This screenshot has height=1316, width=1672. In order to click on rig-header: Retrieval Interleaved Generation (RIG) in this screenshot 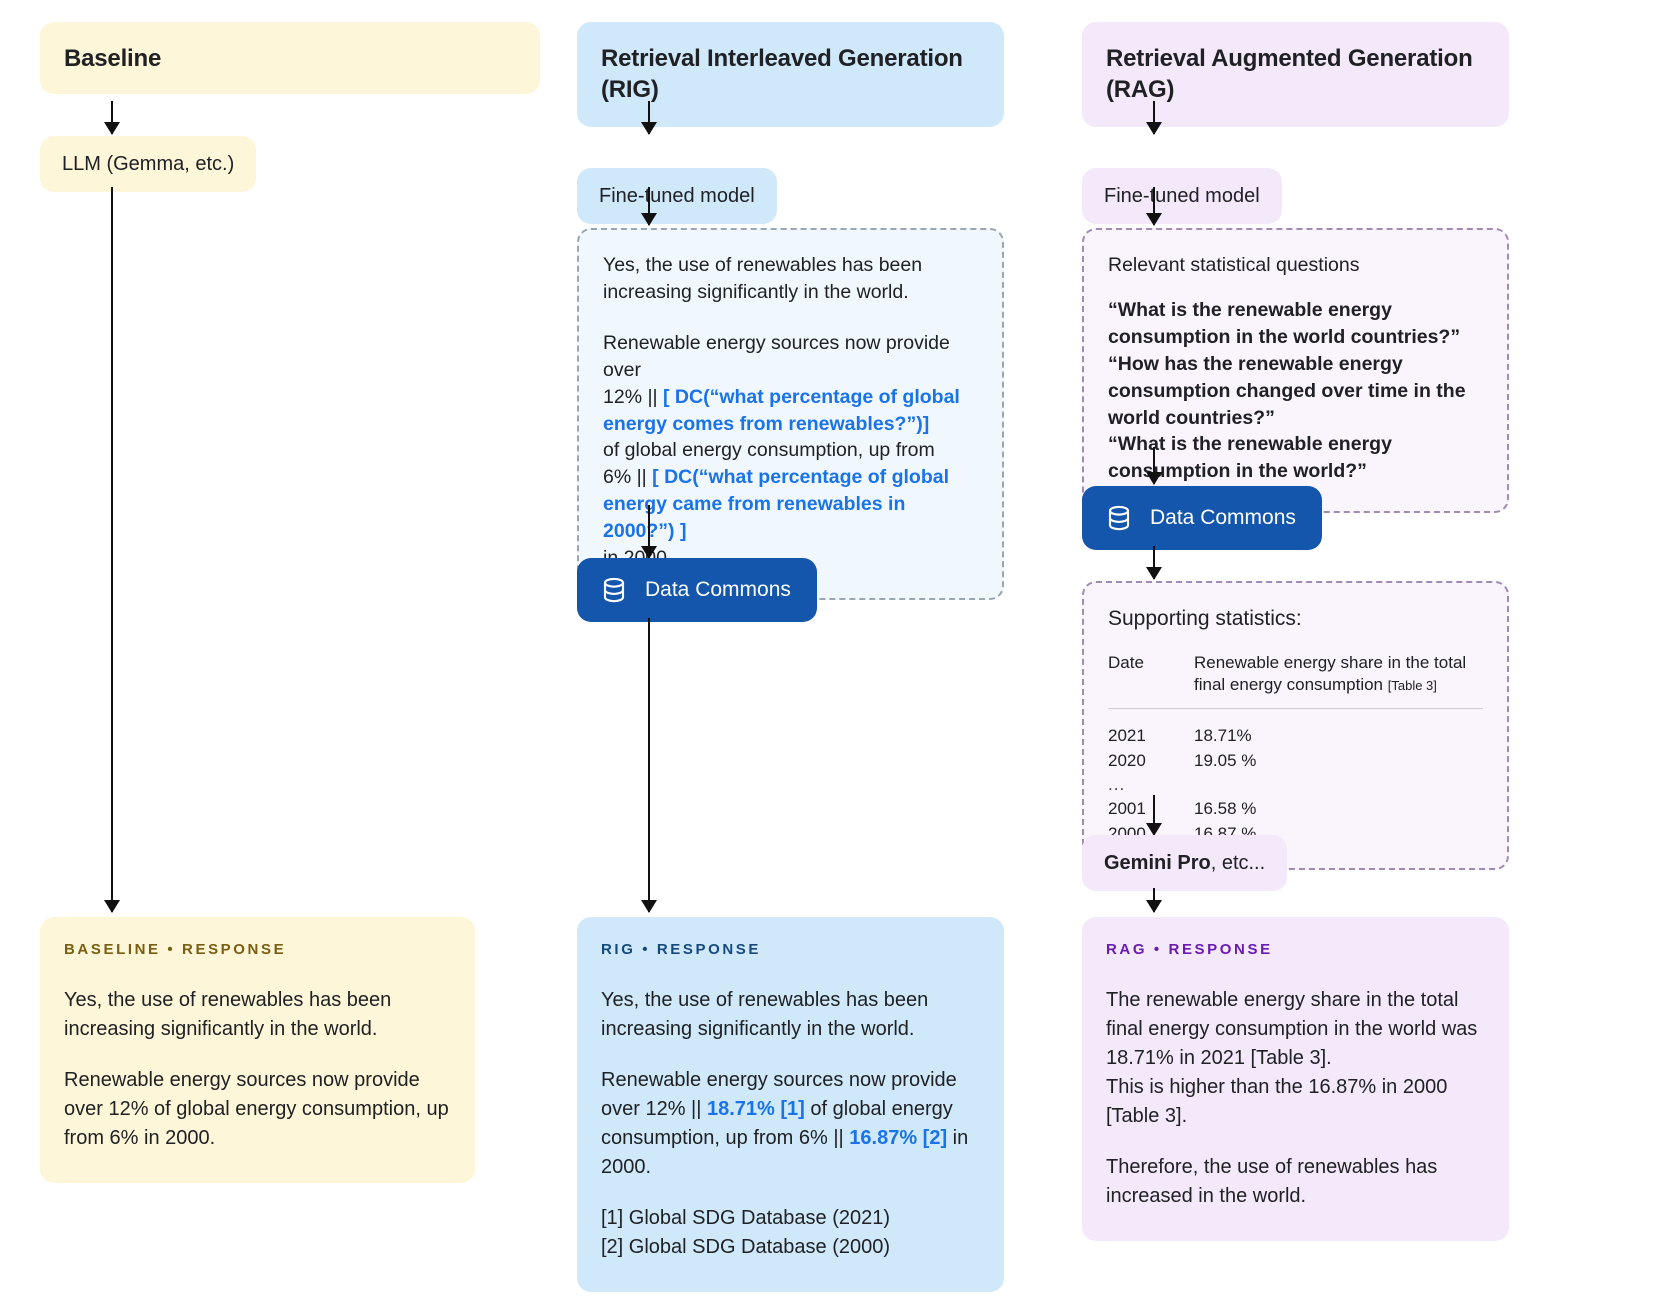, I will do `click(790, 75)`.